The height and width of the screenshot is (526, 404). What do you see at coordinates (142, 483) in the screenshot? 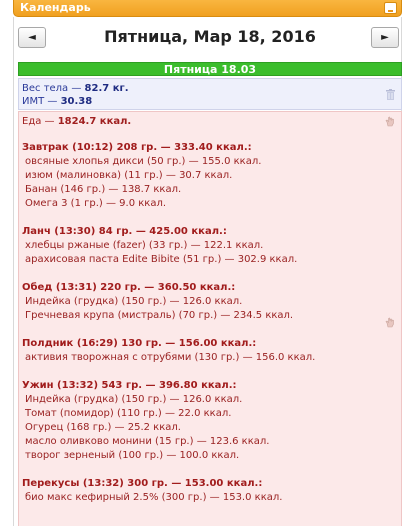
I see `meal-header: Перекусы (13:32) 300 гр. — 153.00 ккал.:` at bounding box center [142, 483].